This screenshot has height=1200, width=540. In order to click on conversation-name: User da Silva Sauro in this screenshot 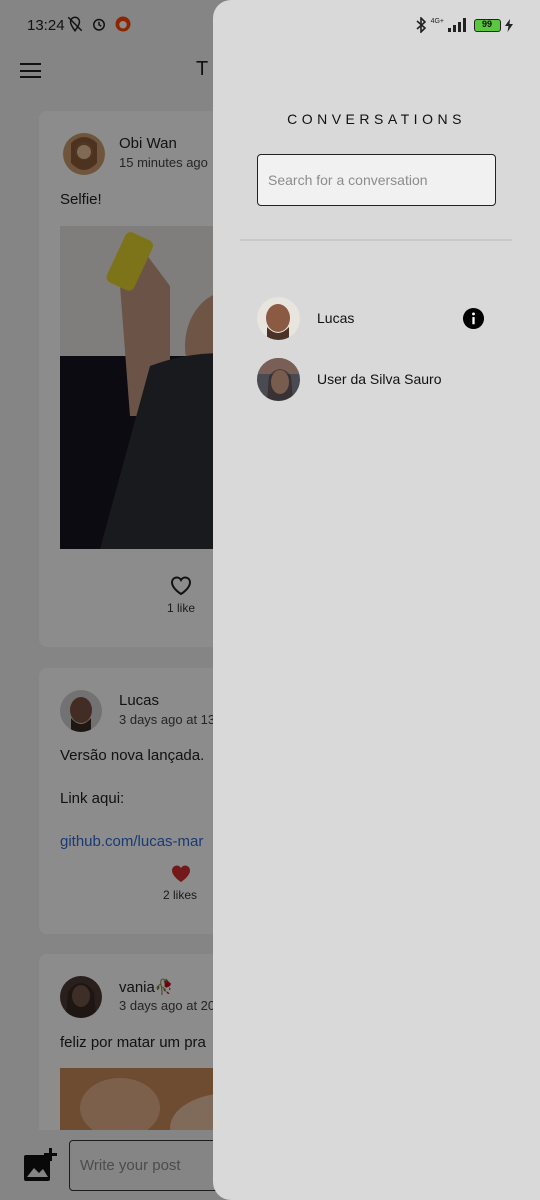, I will do `click(379, 379)`.